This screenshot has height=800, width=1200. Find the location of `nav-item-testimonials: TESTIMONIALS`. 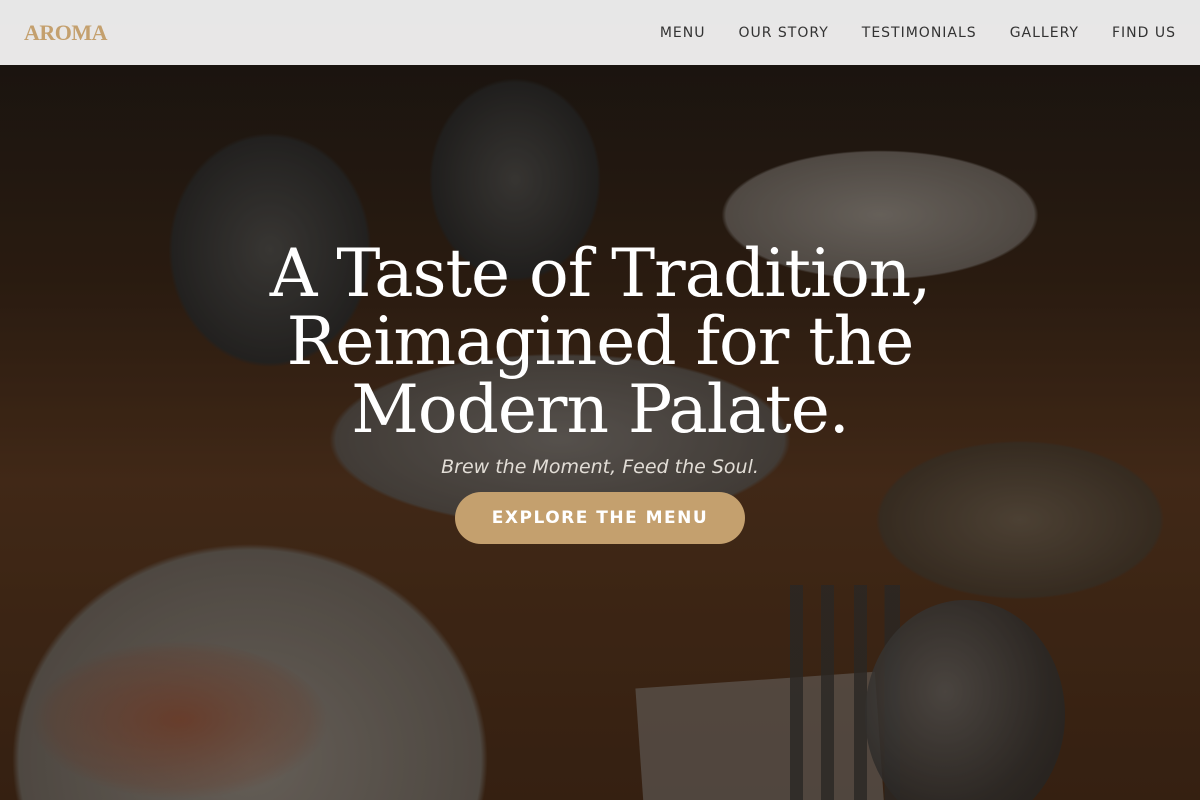

nav-item-testimonials: TESTIMONIALS is located at coordinates (919, 33).